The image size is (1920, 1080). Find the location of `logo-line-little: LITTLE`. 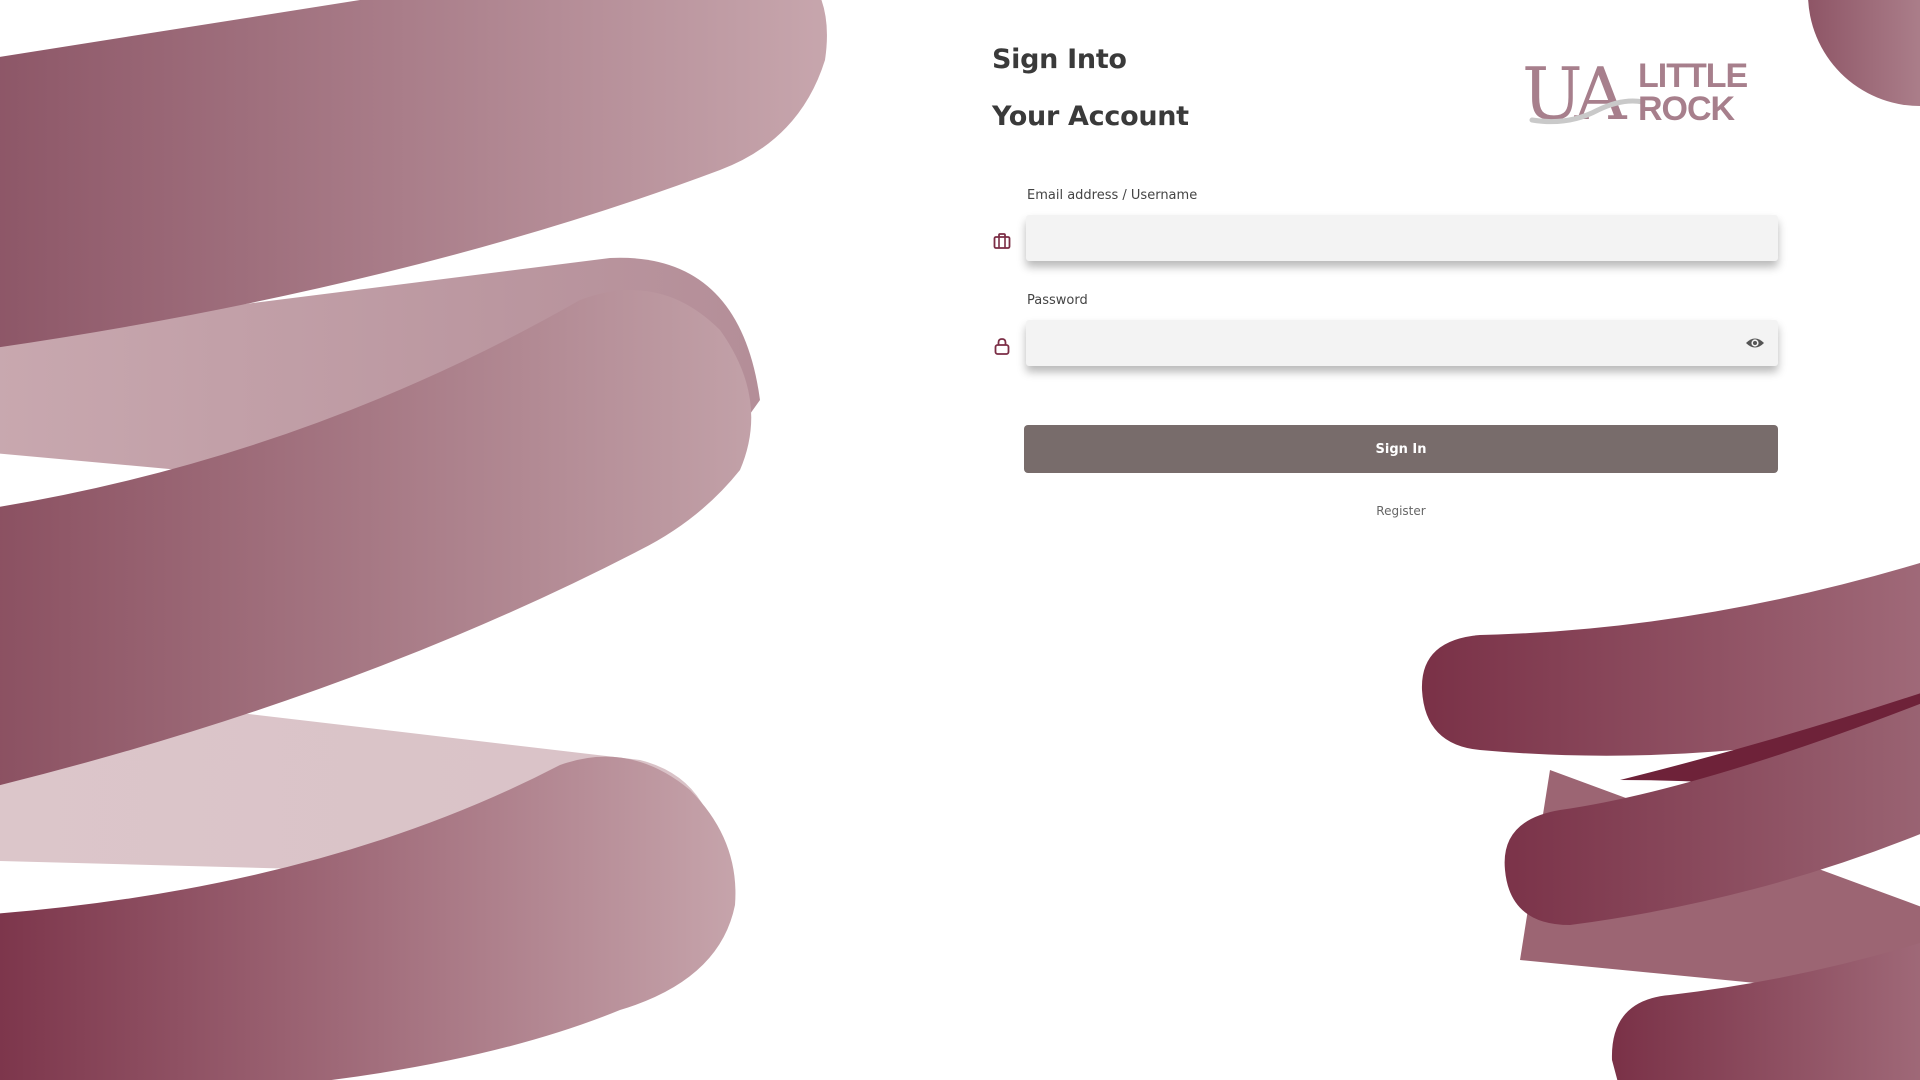

logo-line-little: LITTLE is located at coordinates (1693, 76).